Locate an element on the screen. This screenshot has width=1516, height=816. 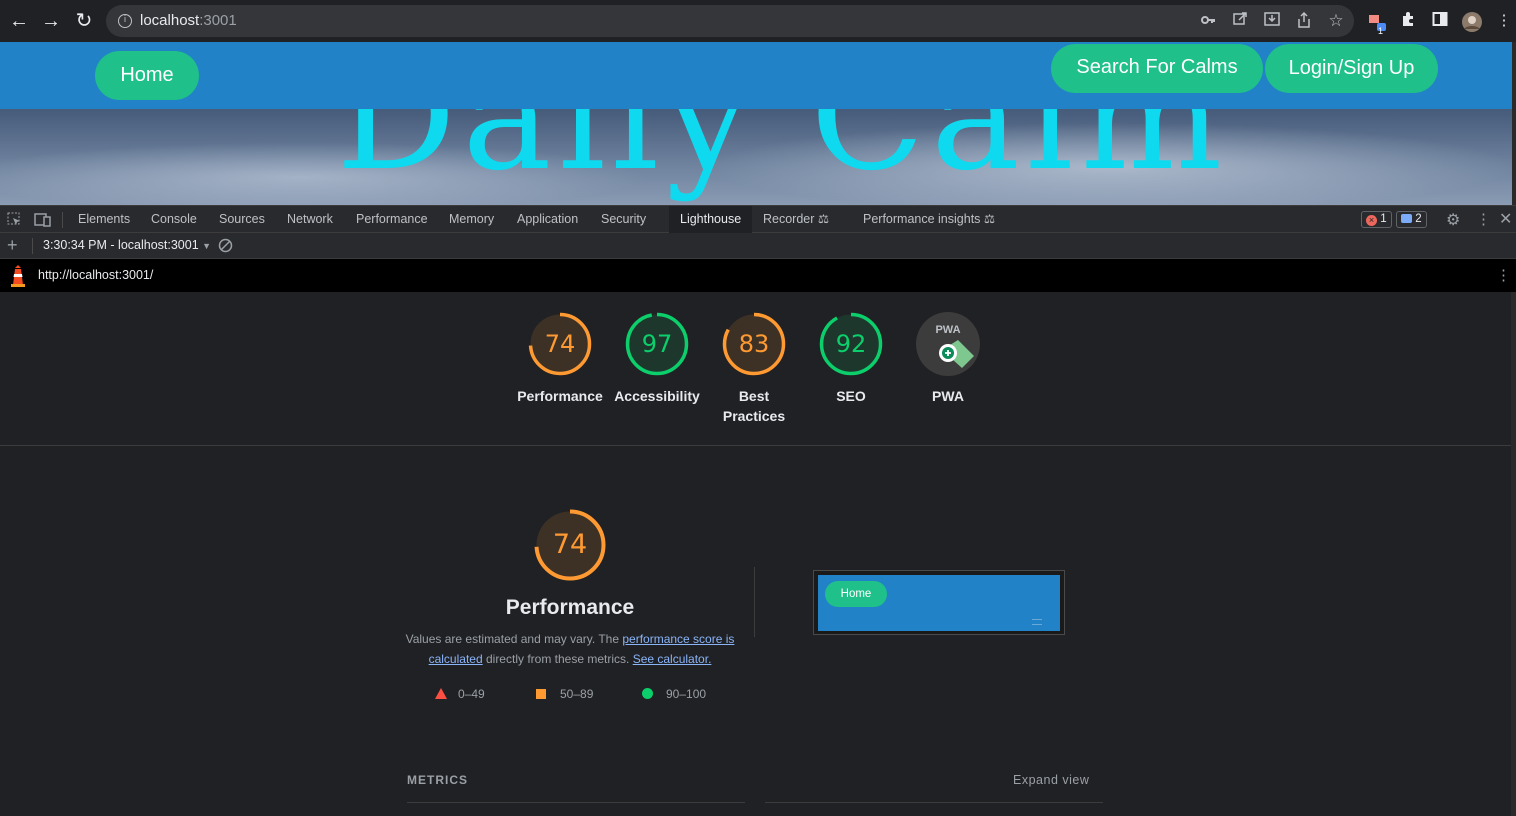
bookmark-star-icon: ☆ is located at coordinates (1336, 21).